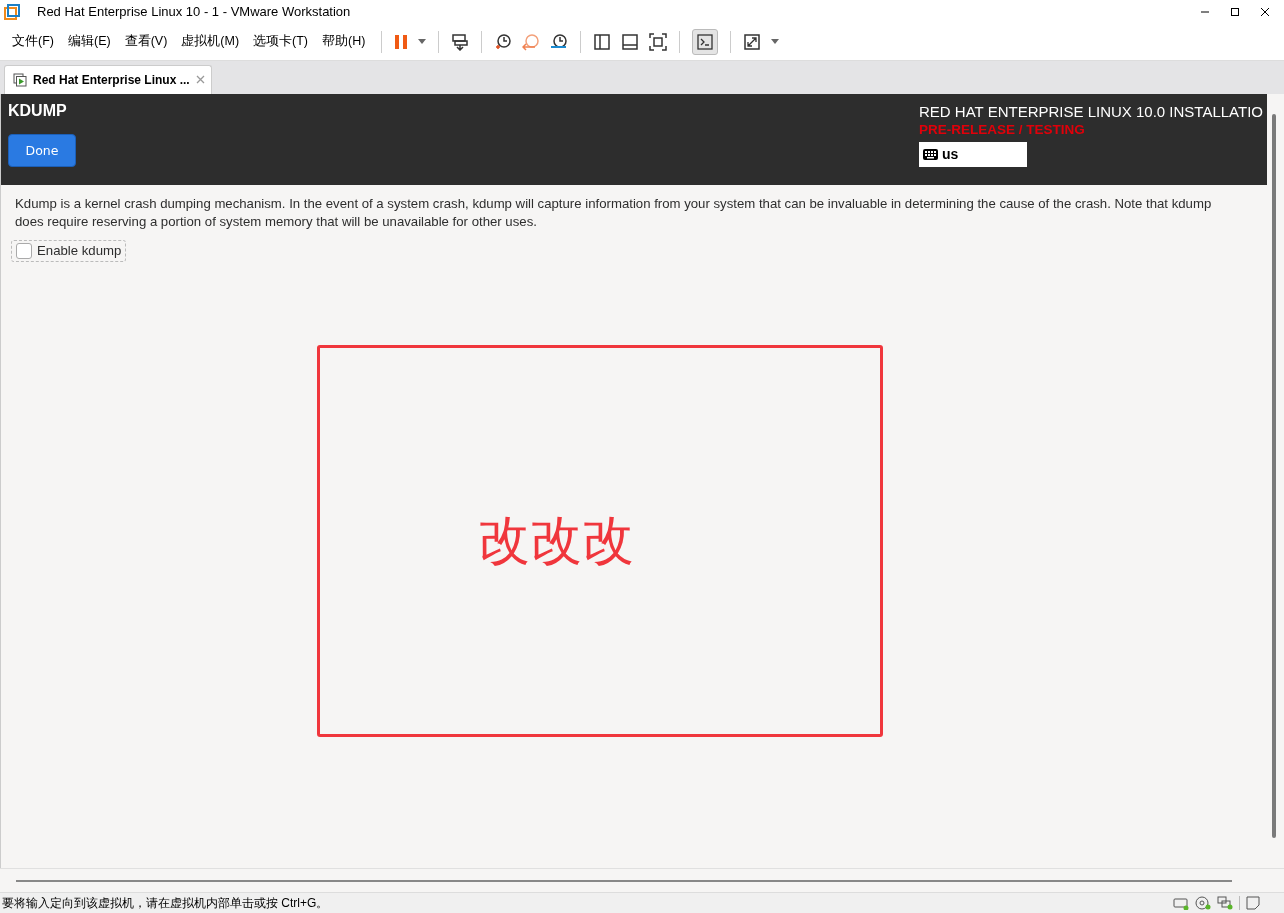 The width and height of the screenshot is (1284, 913). Describe the element at coordinates (1203, 903) in the screenshot. I see `cd-drive-icon` at that location.